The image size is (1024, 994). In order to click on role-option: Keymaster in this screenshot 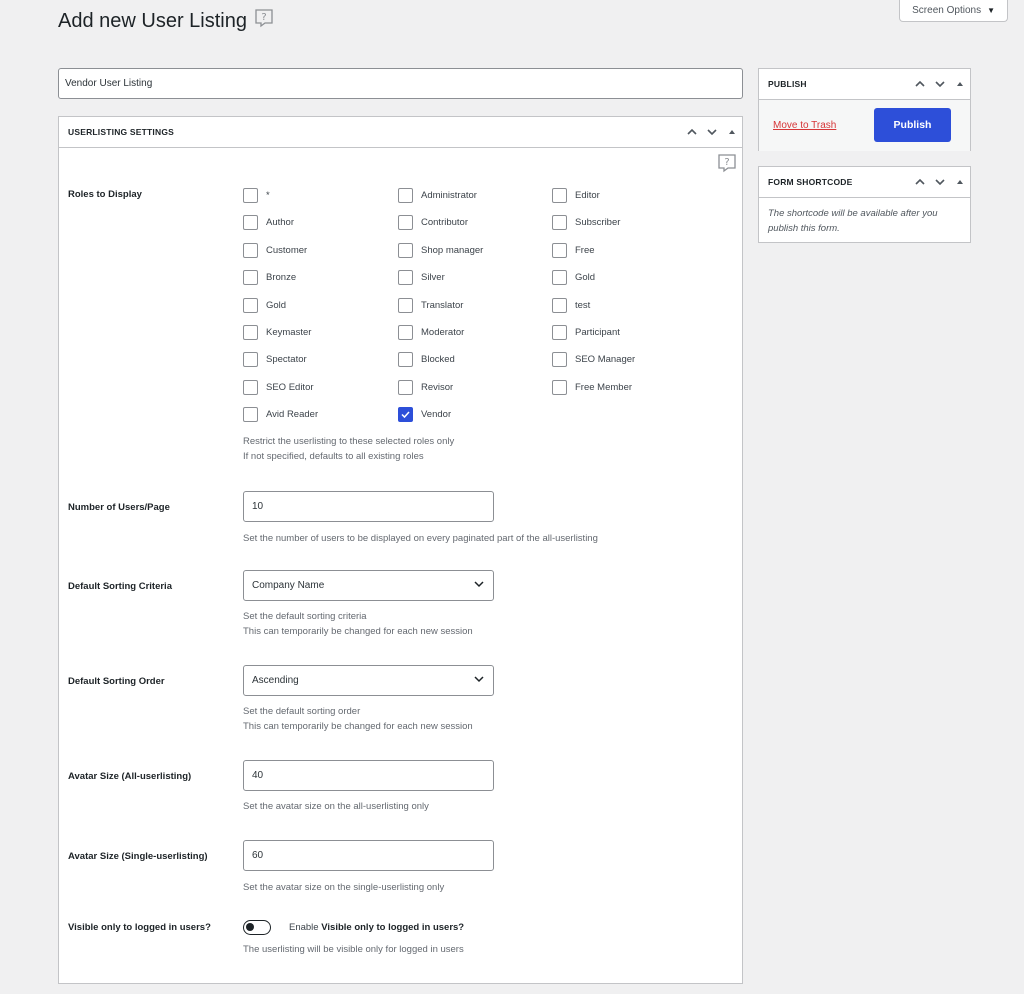, I will do `click(277, 332)`.